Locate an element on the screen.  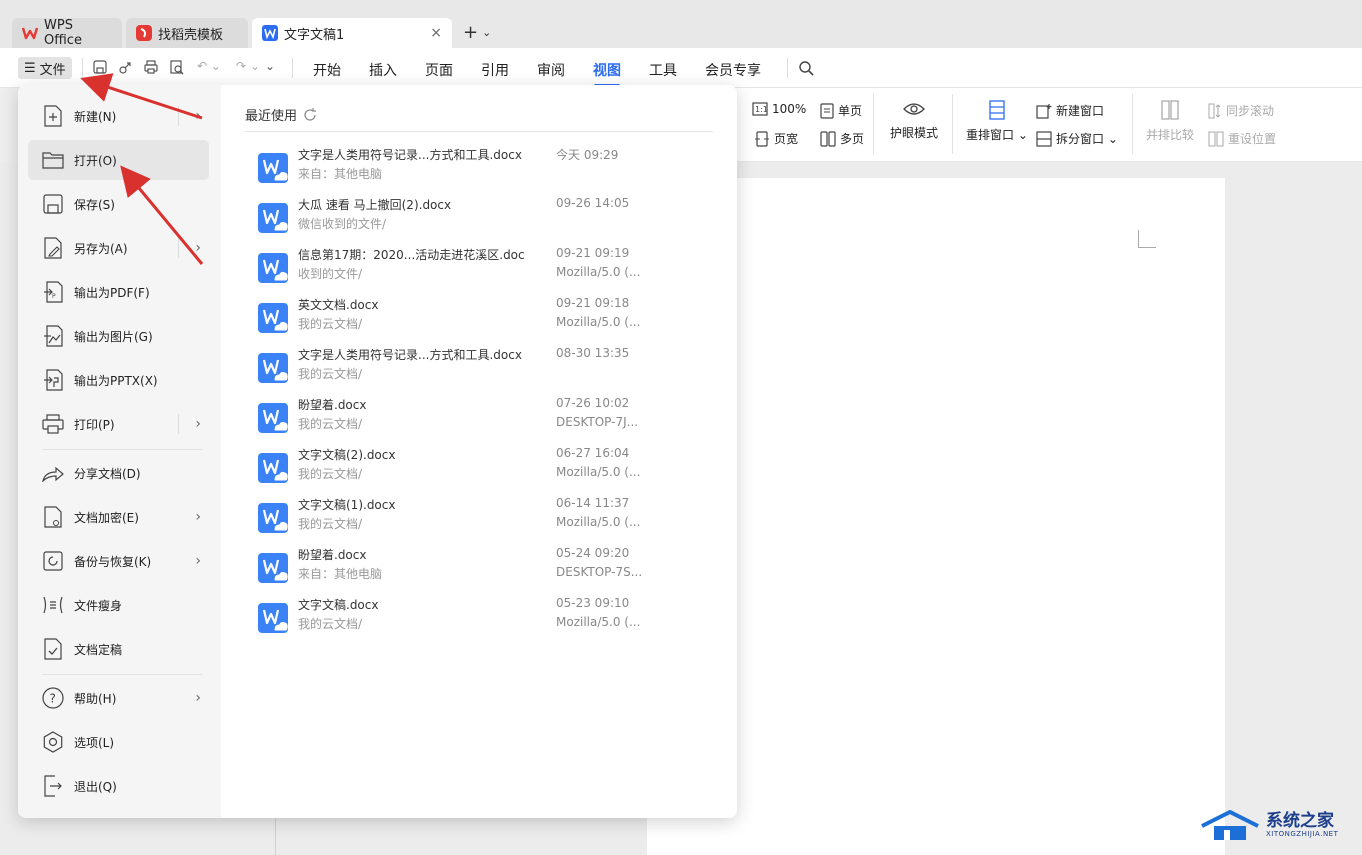
print-preview-icon is located at coordinates (177, 67).